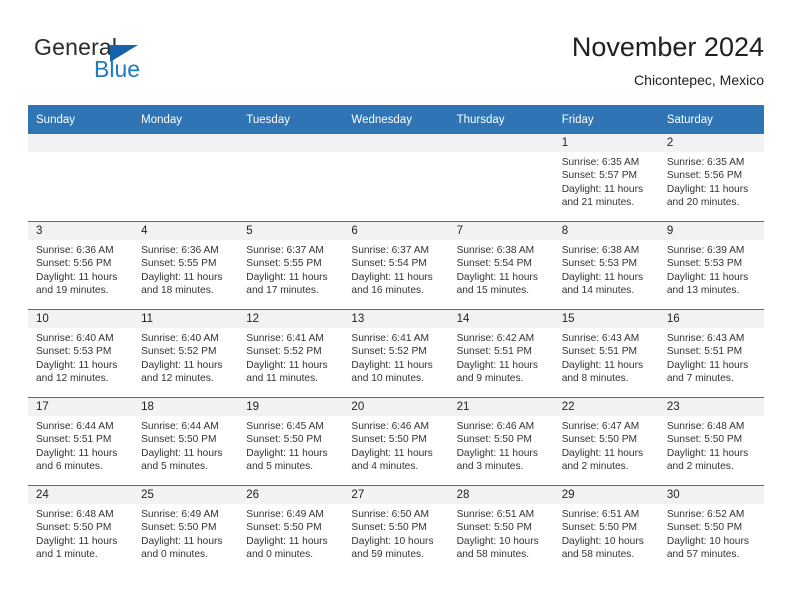 This screenshot has width=792, height=612. I want to click on daylight-duration: Daylight: 11 hours and 12 minutes., so click(77, 372).